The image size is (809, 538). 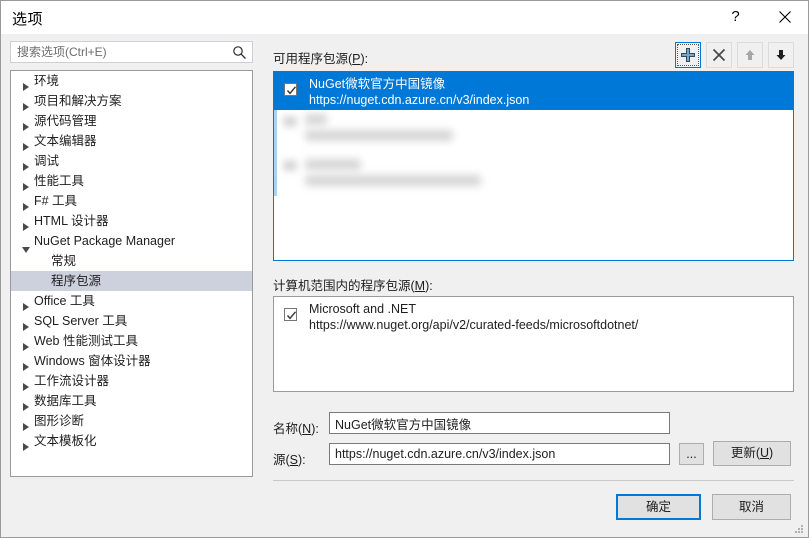 I want to click on search-icon, so click(x=239, y=52).